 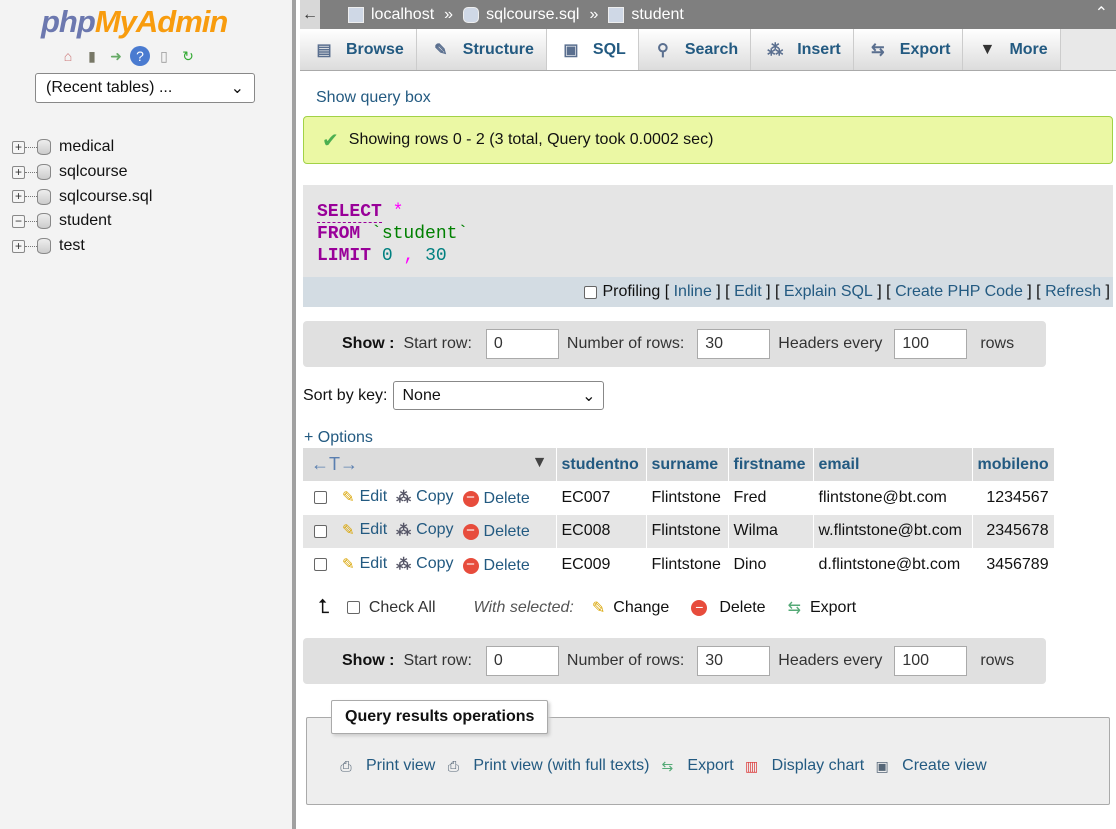 I want to click on db-link: sqlcourse, so click(x=93, y=172).